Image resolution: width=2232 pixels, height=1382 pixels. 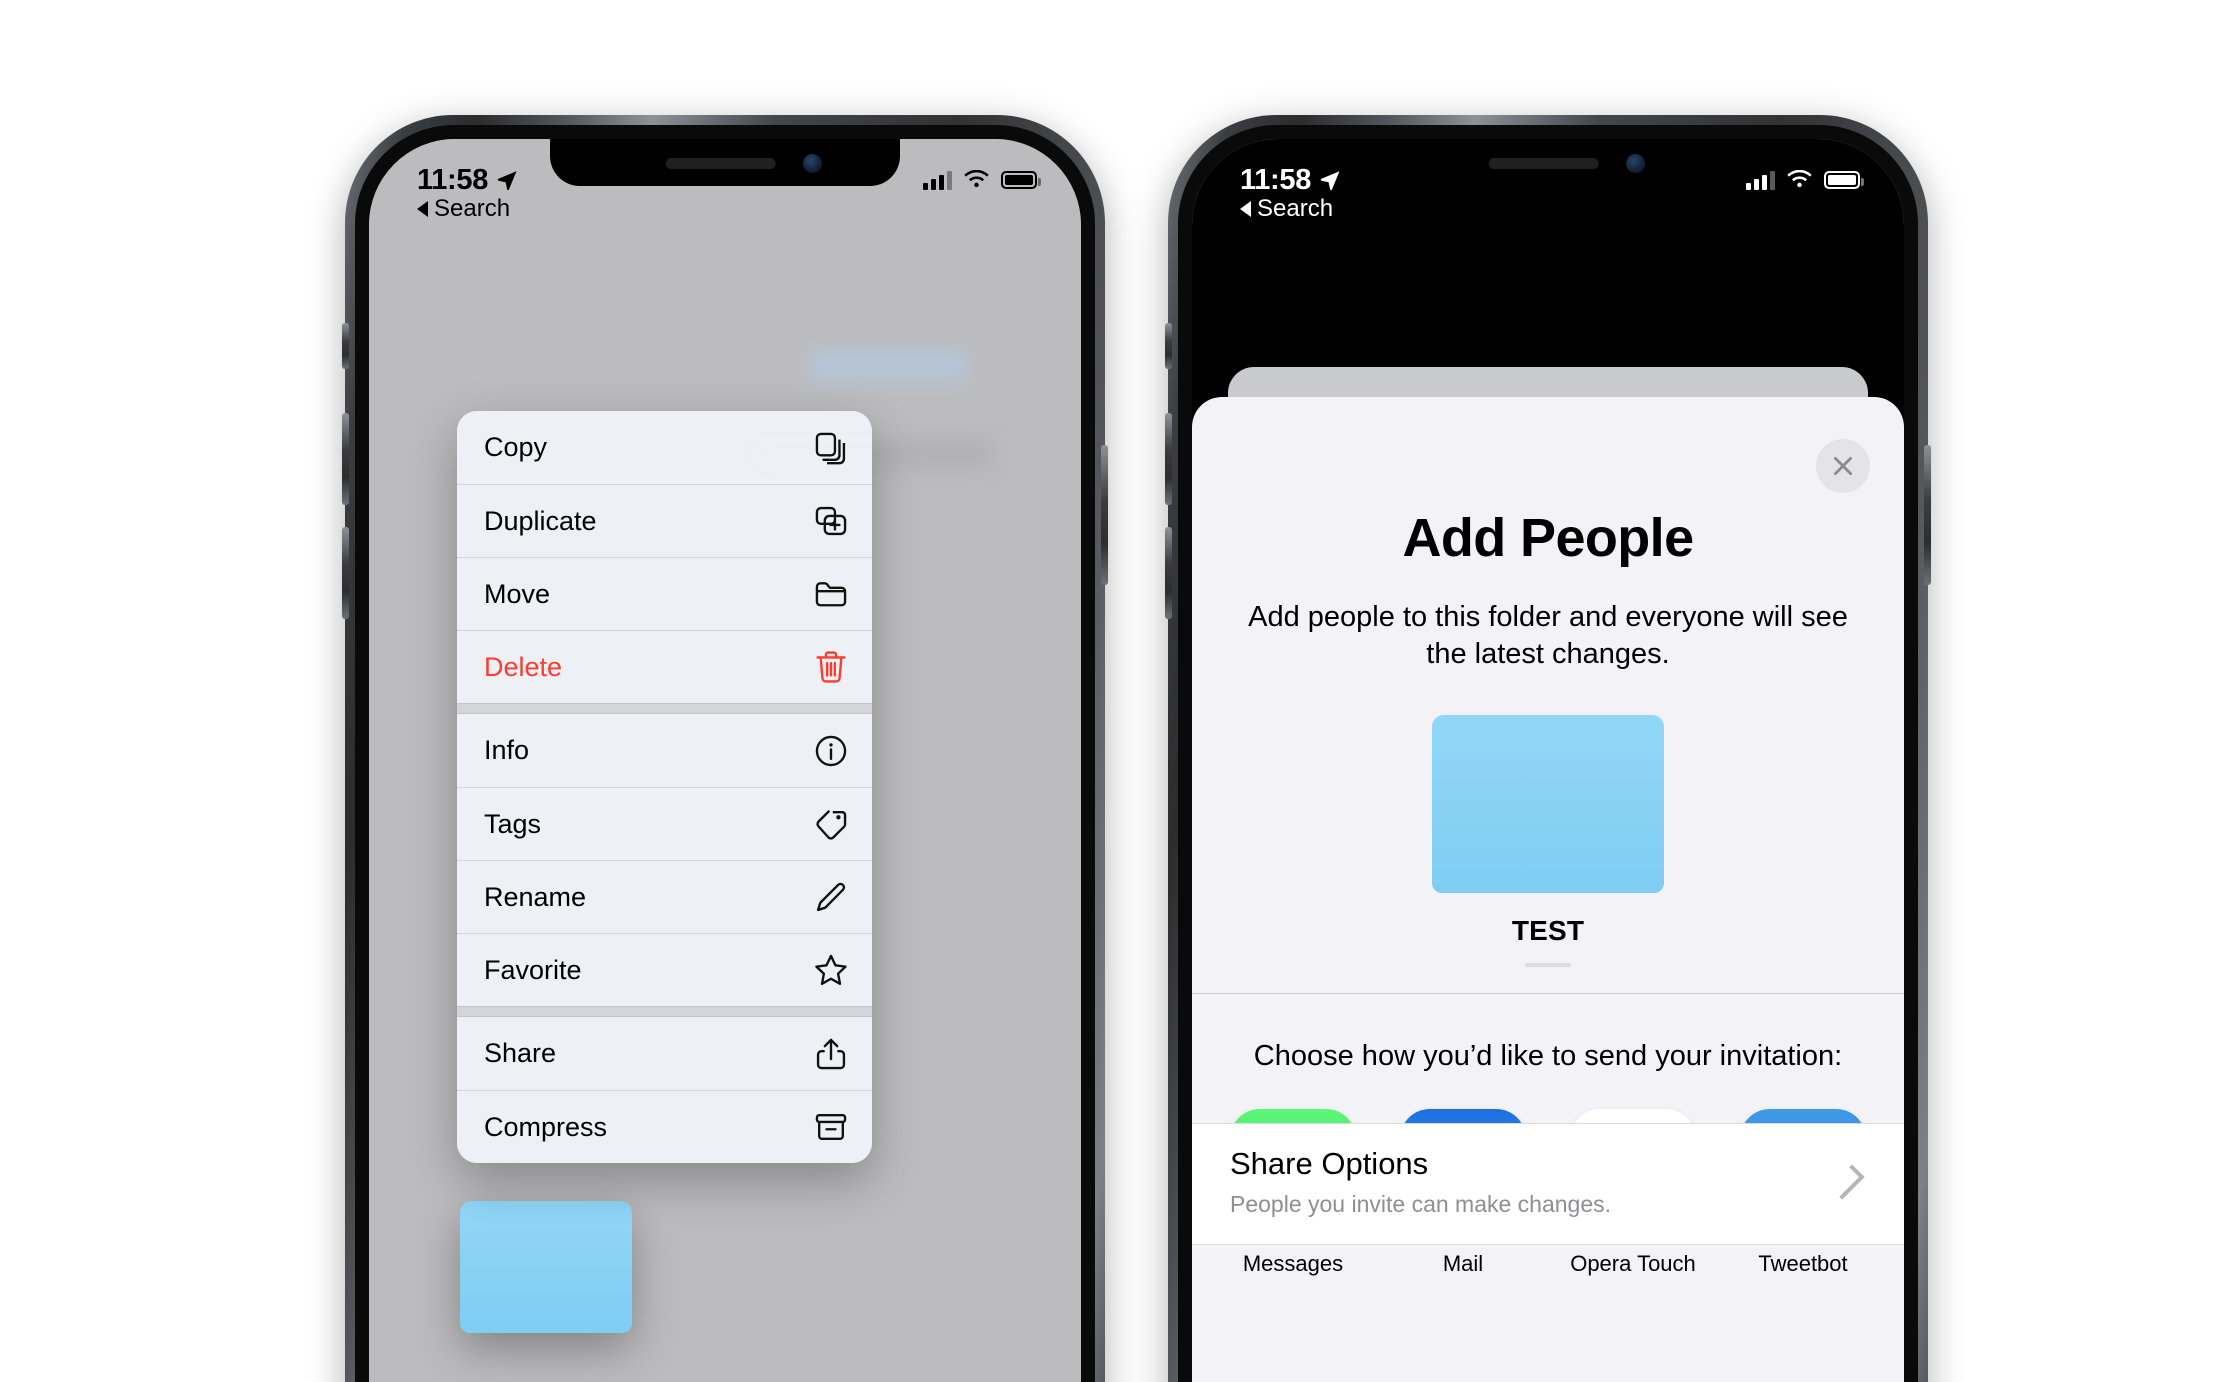 What do you see at coordinates (831, 751) in the screenshot?
I see `info-circle-icon` at bounding box center [831, 751].